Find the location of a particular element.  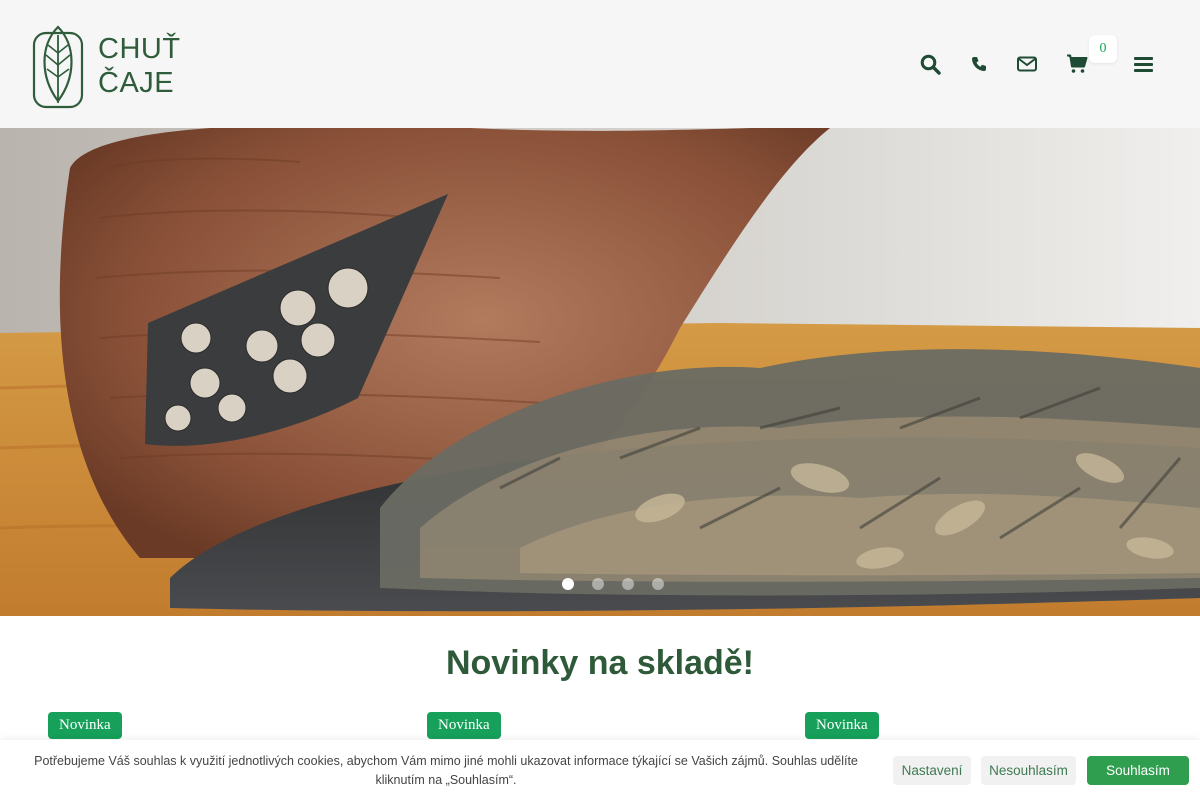

phone-icon is located at coordinates (979, 64).